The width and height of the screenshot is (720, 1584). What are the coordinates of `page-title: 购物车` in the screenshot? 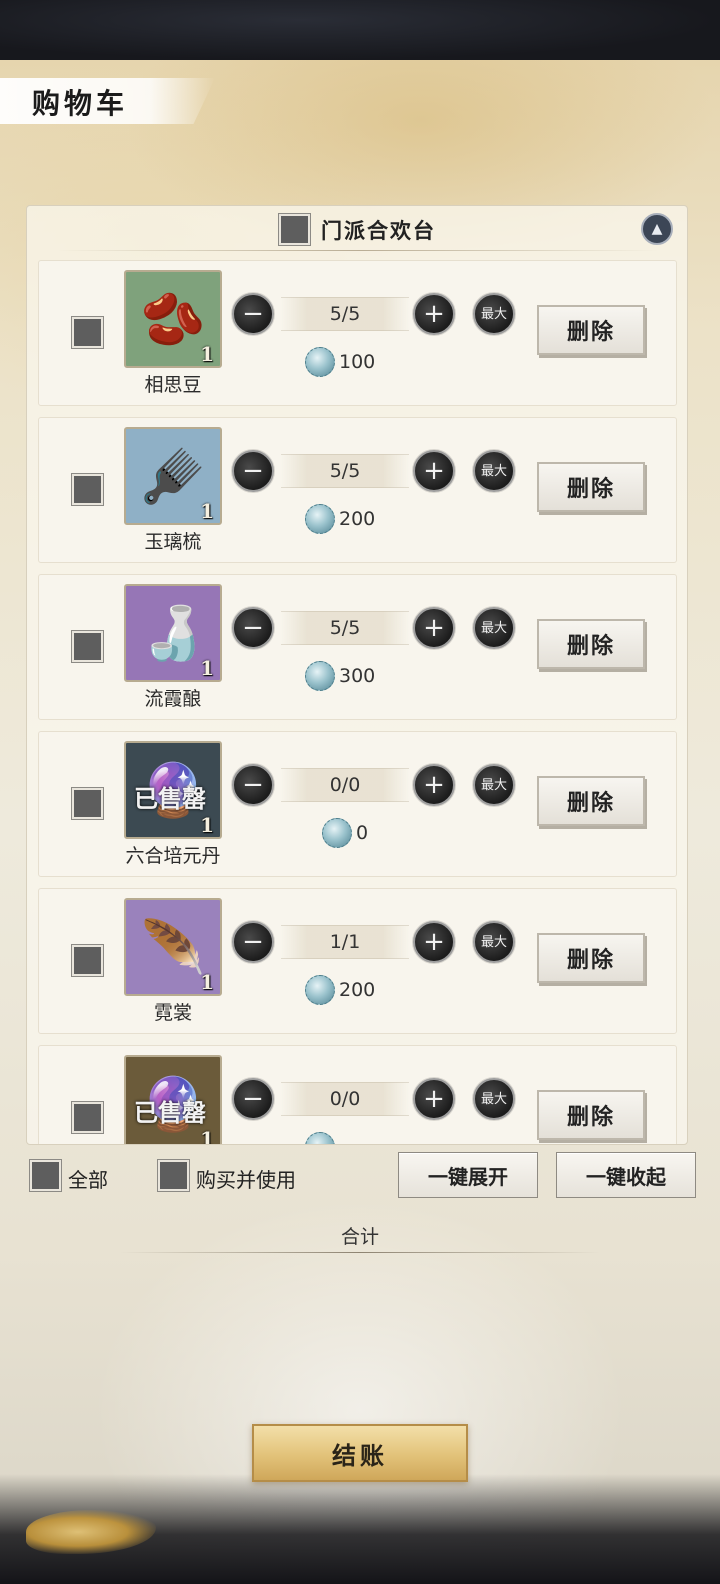 It's located at (80, 103).